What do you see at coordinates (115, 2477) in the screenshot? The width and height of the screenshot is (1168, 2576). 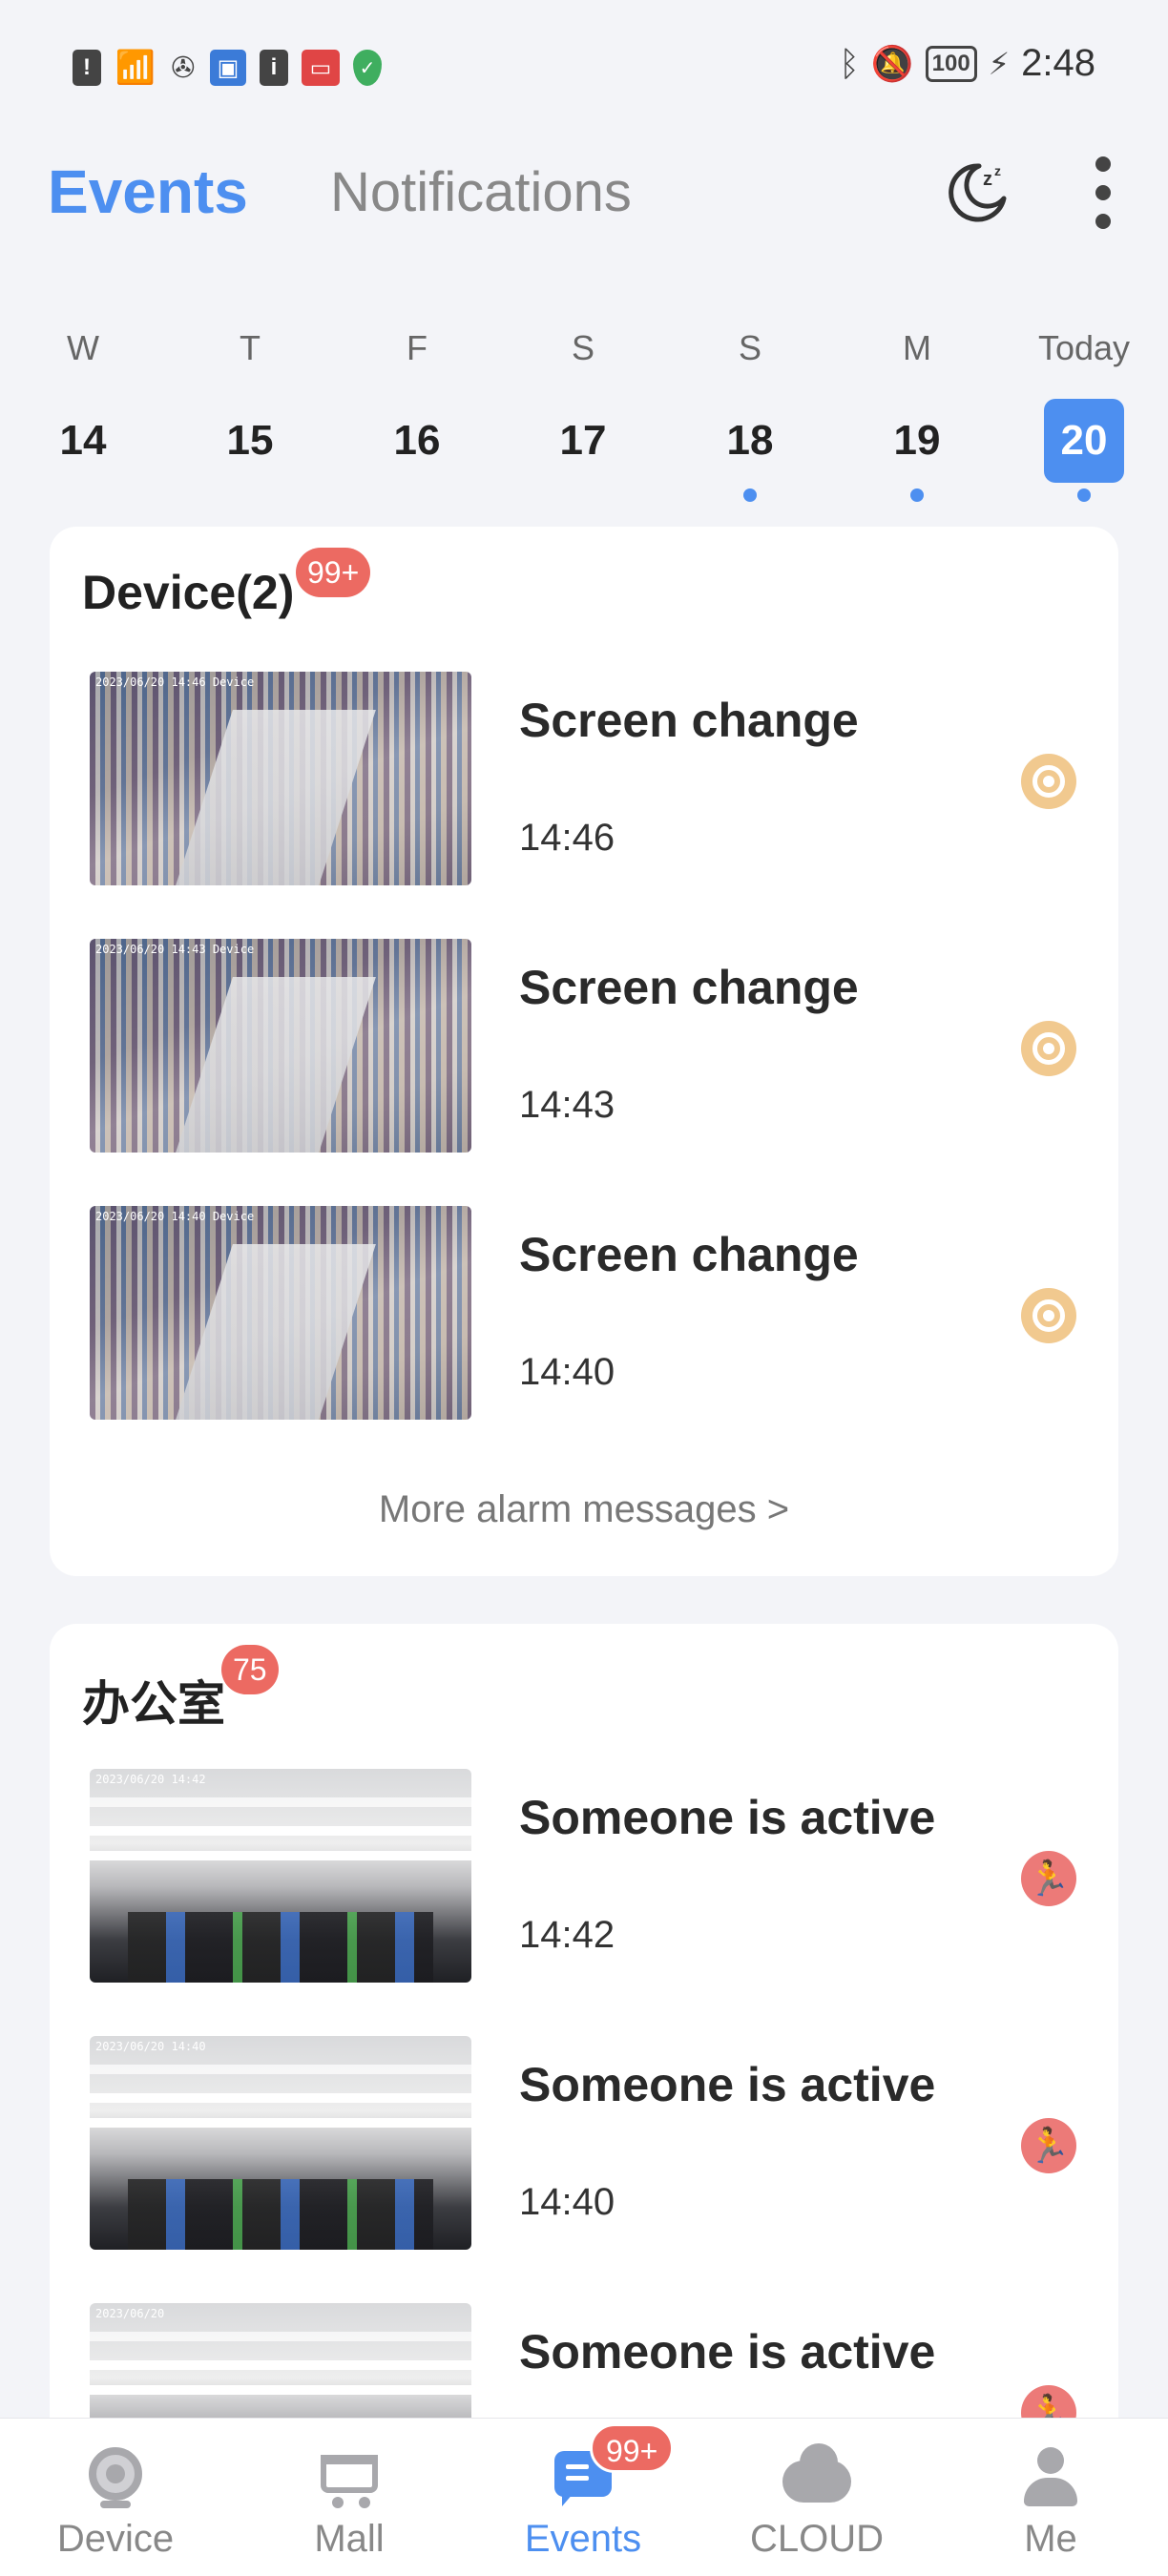 I see `camera-icon` at bounding box center [115, 2477].